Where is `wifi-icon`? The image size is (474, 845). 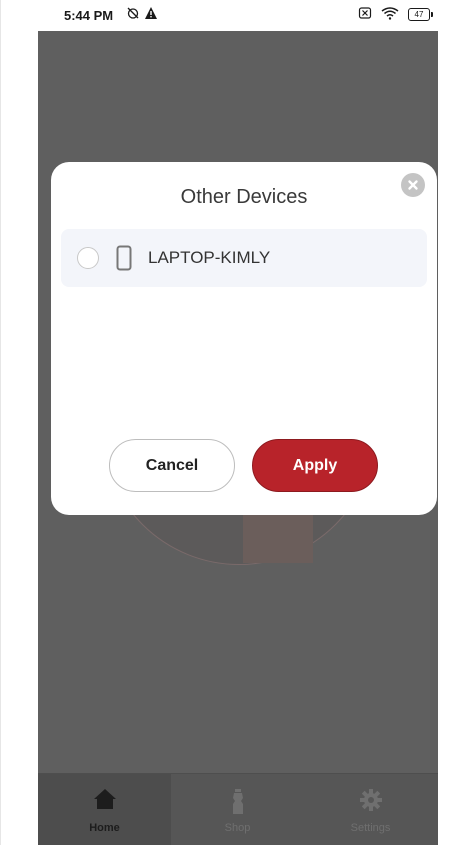
wifi-icon is located at coordinates (390, 15).